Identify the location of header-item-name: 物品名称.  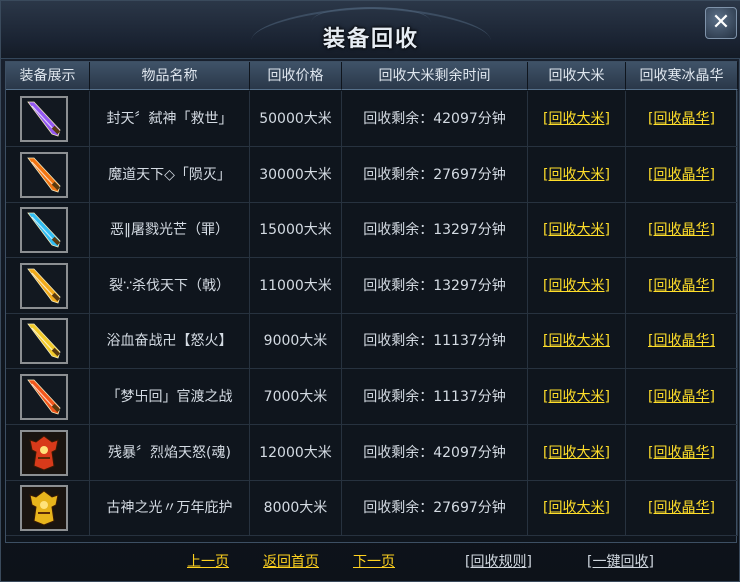
(170, 76).